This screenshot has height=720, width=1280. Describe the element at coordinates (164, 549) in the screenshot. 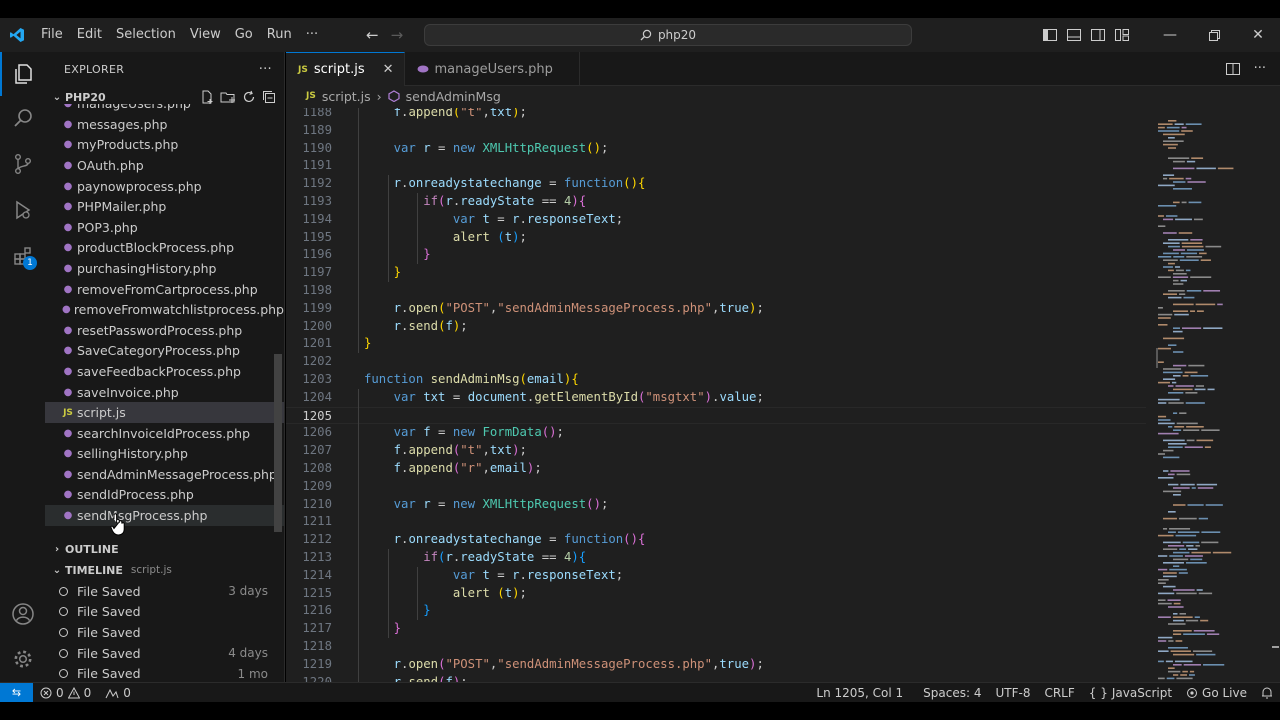

I see `outline-header: › OUTLINE` at that location.